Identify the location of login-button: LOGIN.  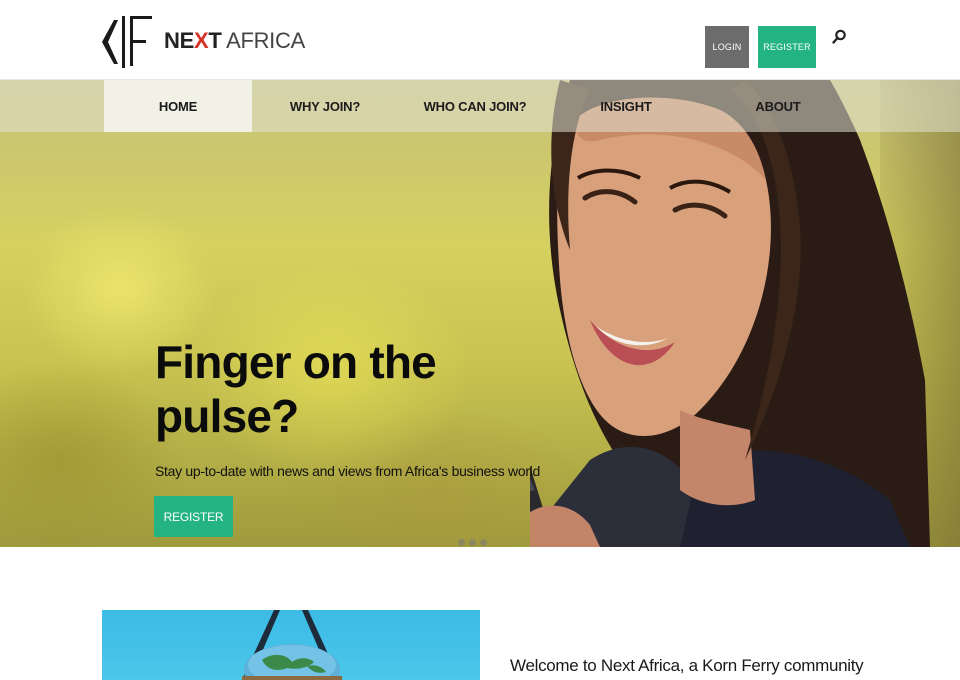
(727, 47).